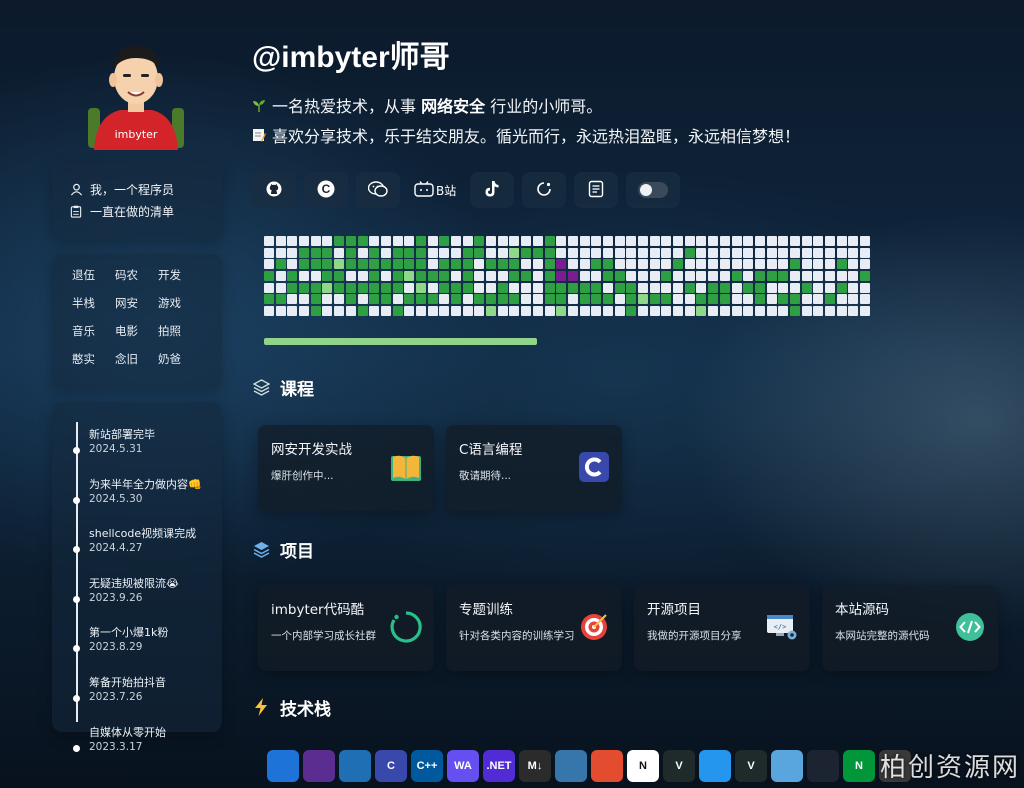  I want to click on visual-studio-icon, so click(319, 766).